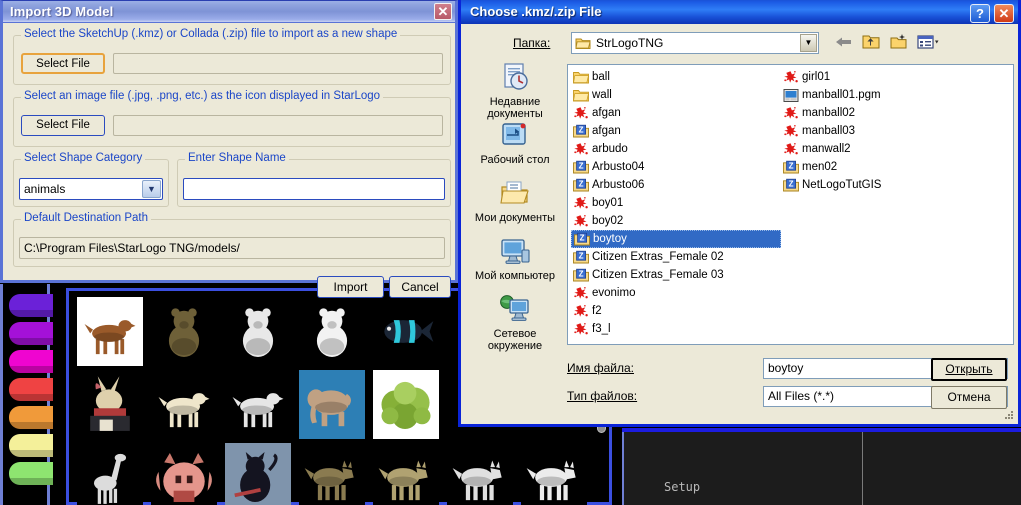 The width and height of the screenshot is (1021, 505). What do you see at coordinates (886, 149) in the screenshot?
I see `file-list-item: manwall2` at bounding box center [886, 149].